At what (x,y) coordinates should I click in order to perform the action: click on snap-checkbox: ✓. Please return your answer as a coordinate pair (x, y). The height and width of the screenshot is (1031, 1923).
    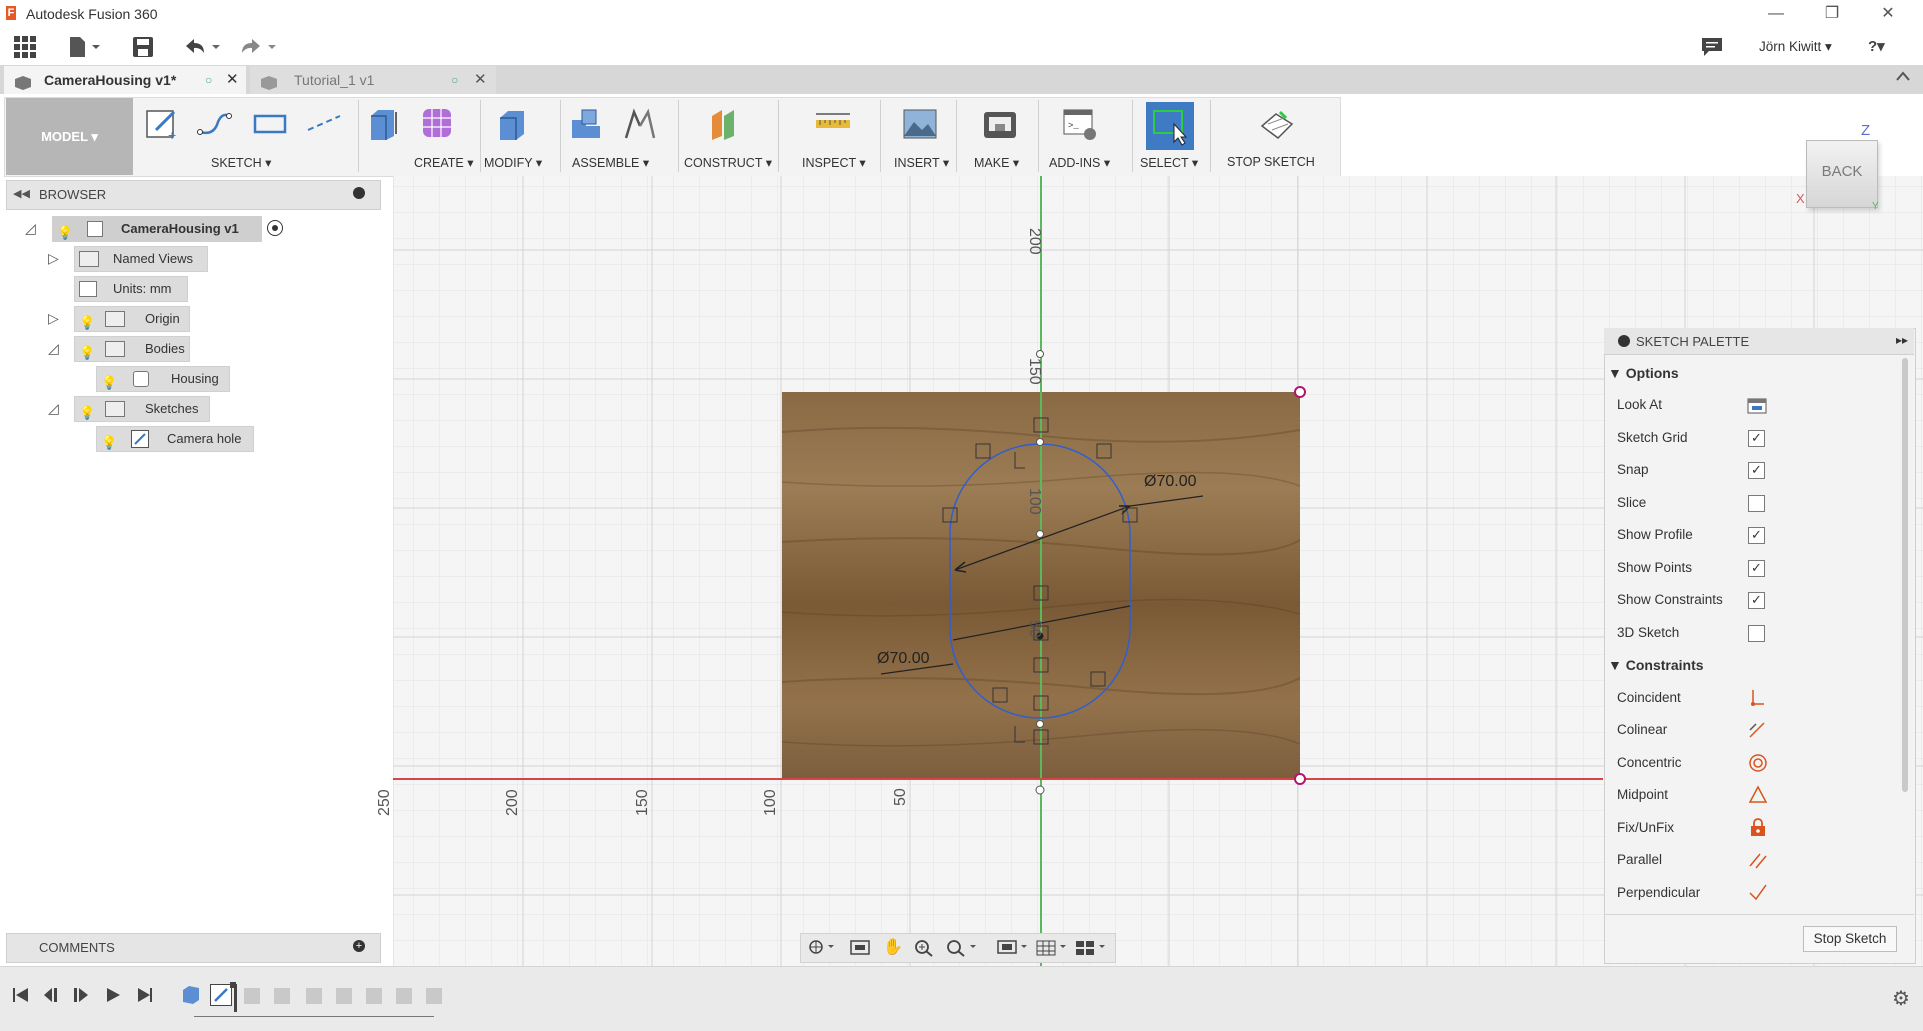
    Looking at the image, I should click on (1756, 470).